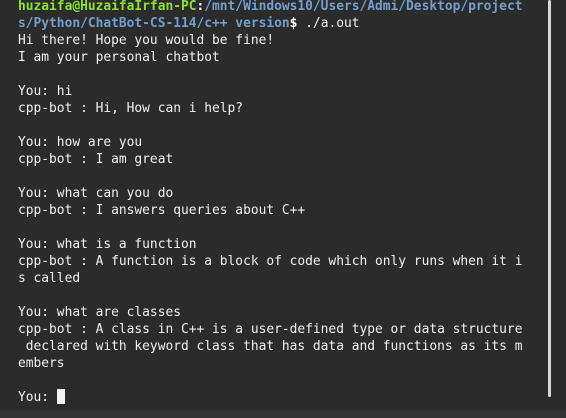 This screenshot has height=418, width=566. What do you see at coordinates (146, 40) in the screenshot?
I see `output-line: Hi there! Hope you would be fine!` at bounding box center [146, 40].